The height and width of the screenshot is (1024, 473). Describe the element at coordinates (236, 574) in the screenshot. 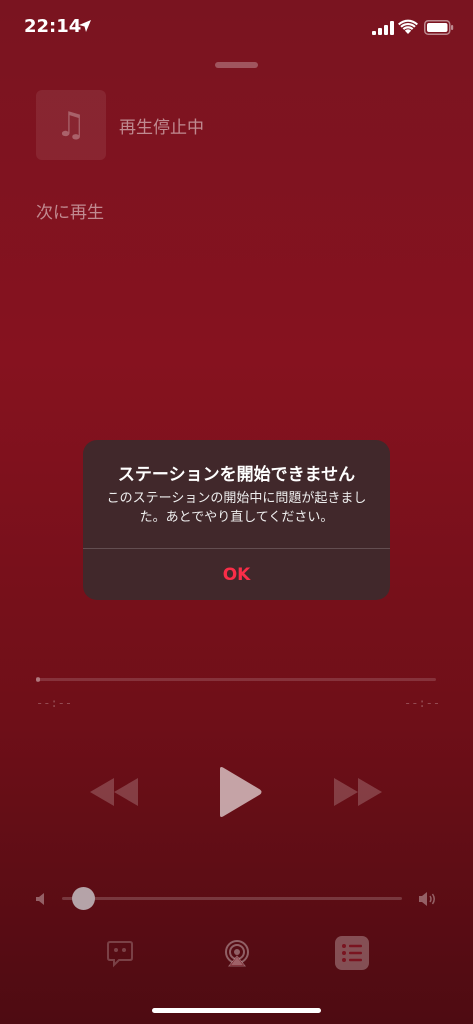

I see `ok-button: OK` at that location.